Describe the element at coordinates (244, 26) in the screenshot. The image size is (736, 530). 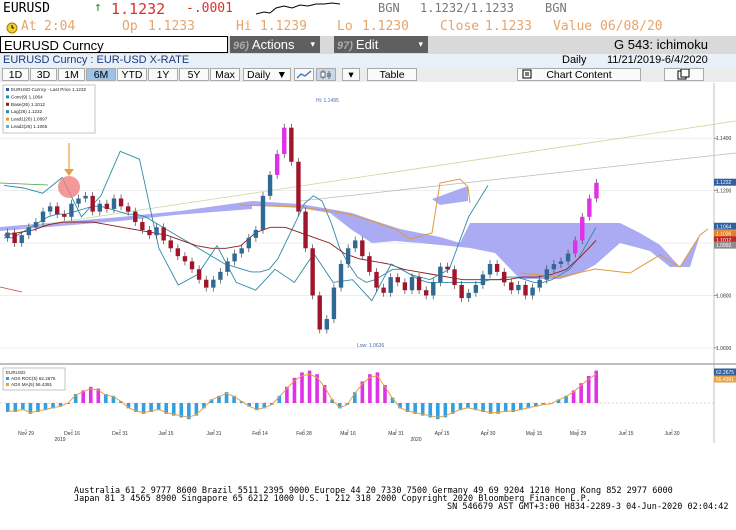
I see `high-label: Hi` at that location.